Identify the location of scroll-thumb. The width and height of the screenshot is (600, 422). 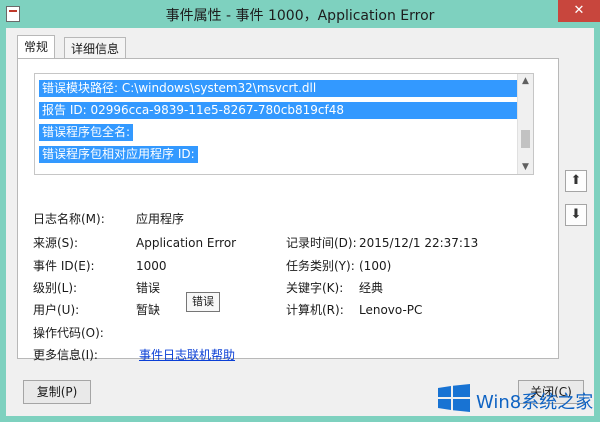
(525, 139).